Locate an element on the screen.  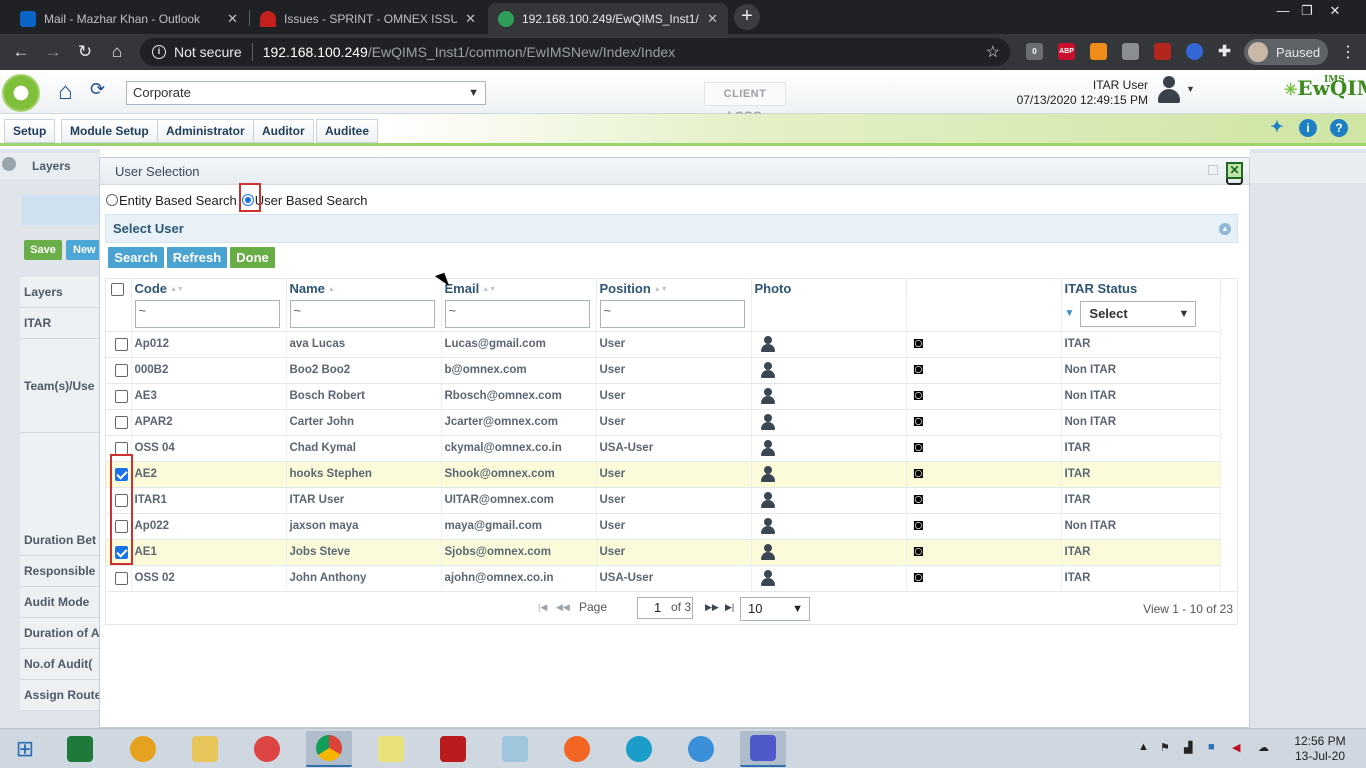
taskbar-chrome is located at coordinates (329, 749).